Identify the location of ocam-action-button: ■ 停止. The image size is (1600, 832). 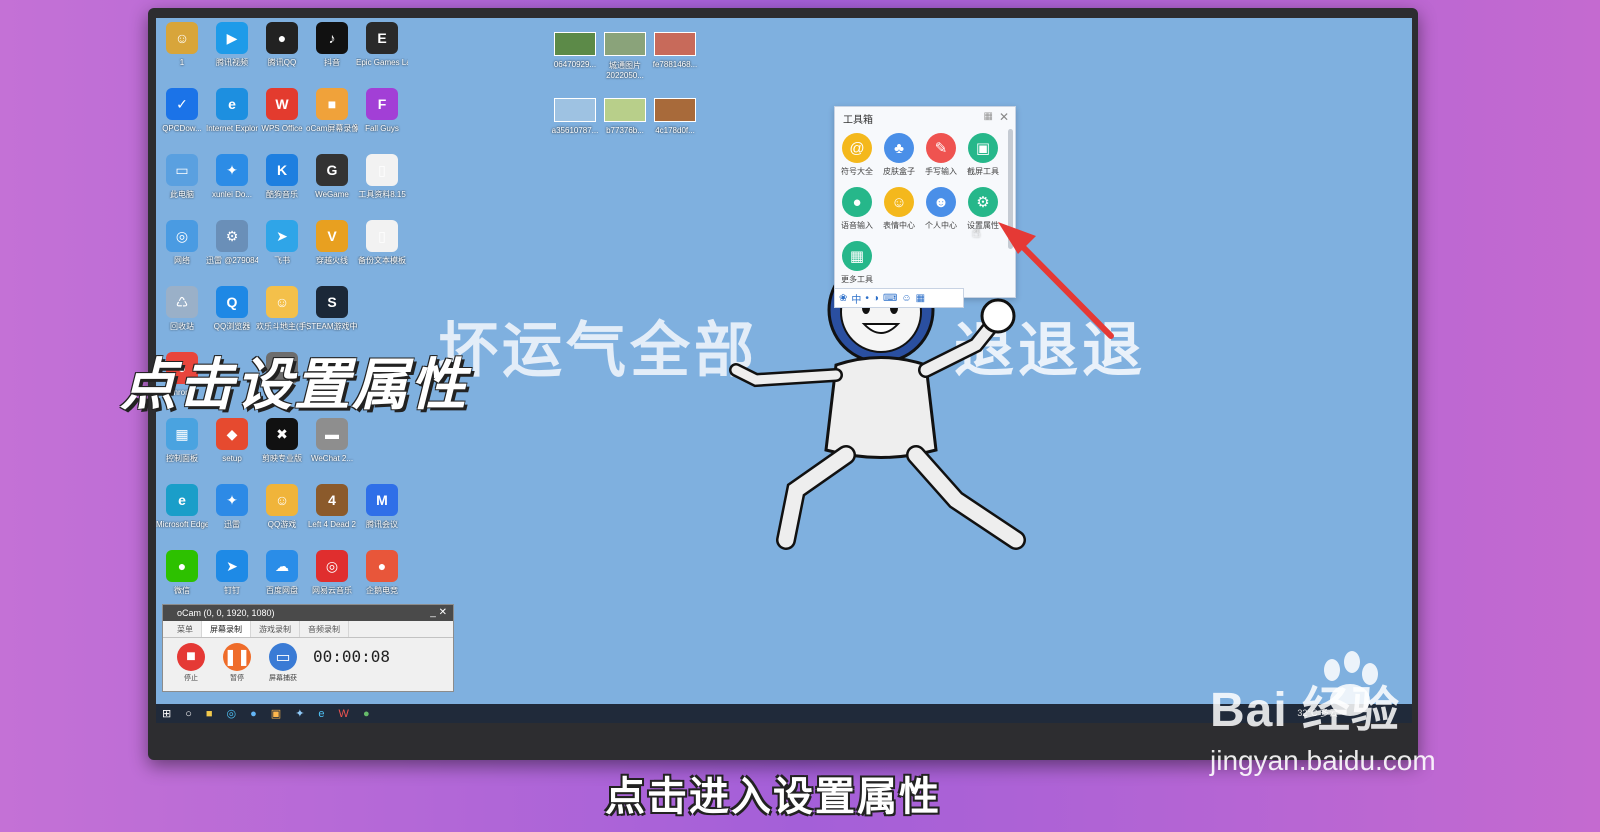
(191, 663).